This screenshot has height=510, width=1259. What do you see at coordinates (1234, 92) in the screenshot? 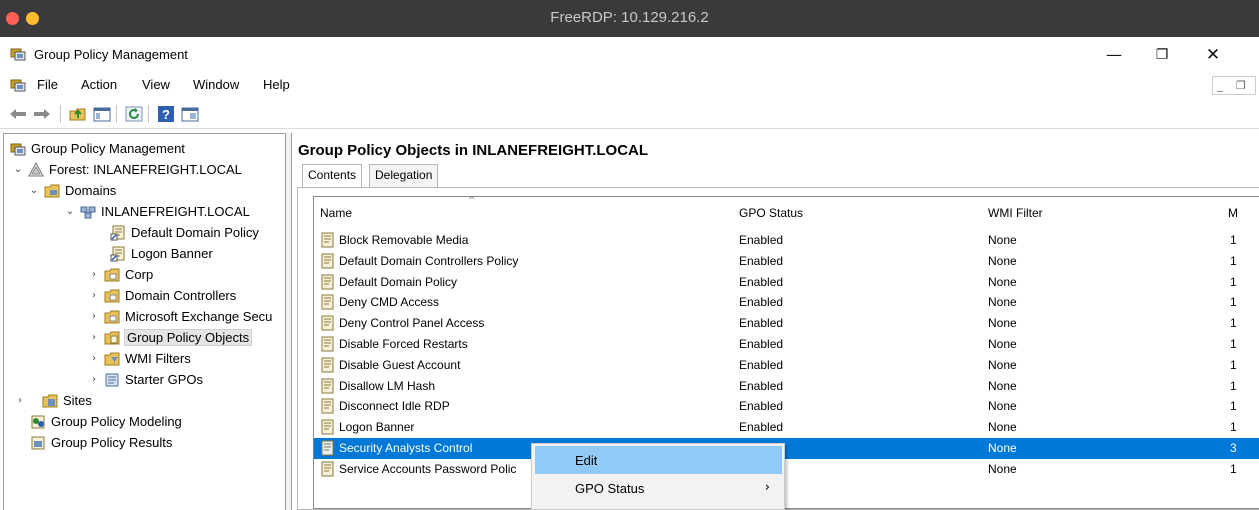
I see `mdi-window-controls: _ ❐ ×` at bounding box center [1234, 92].